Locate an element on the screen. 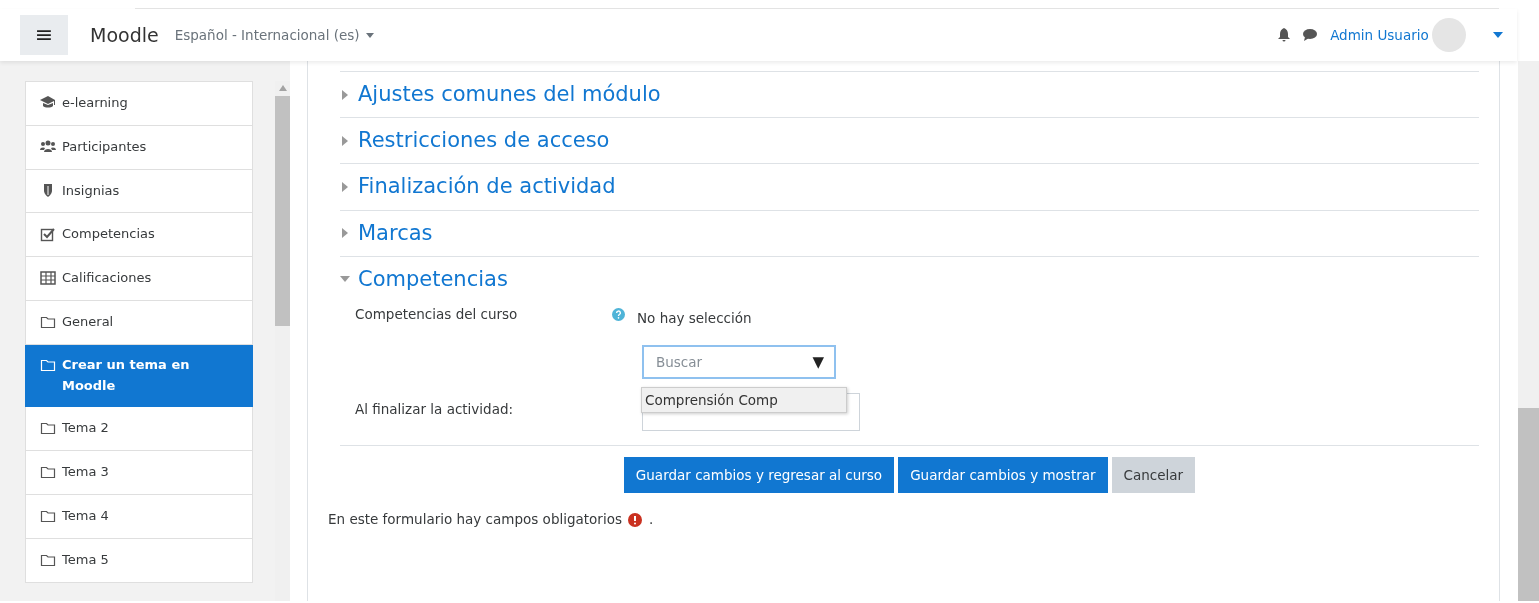 The height and width of the screenshot is (603, 1539). field-label: Competencias del curso is located at coordinates (437, 314).